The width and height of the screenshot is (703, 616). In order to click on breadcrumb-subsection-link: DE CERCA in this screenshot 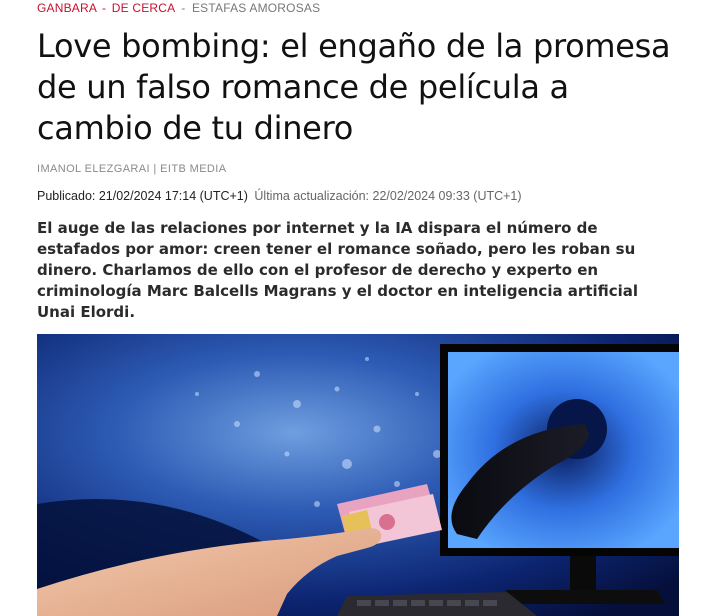, I will do `click(143, 8)`.